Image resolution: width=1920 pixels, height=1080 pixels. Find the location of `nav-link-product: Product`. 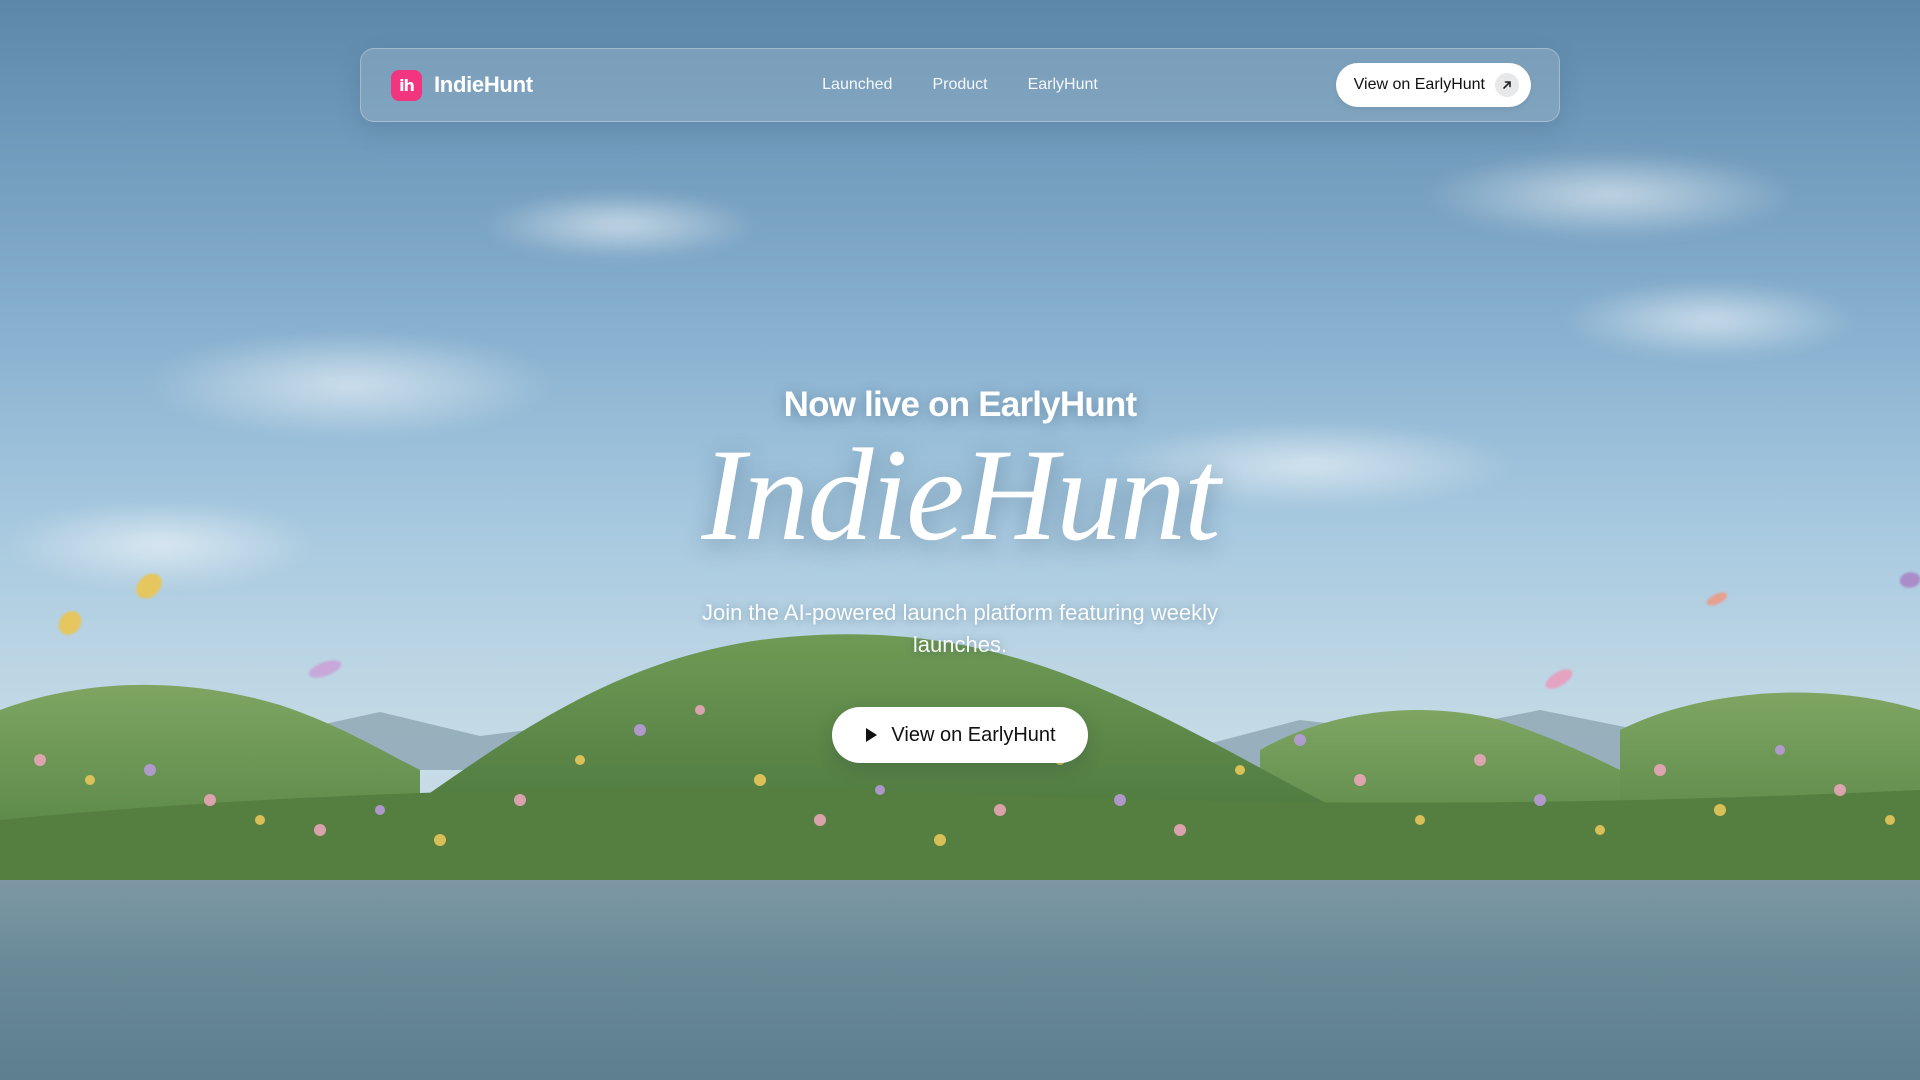

nav-link-product: Product is located at coordinates (959, 85).